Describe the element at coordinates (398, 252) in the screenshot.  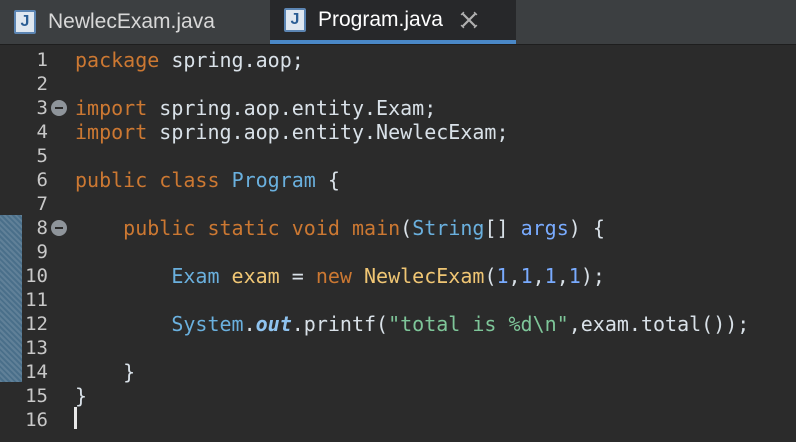
I see `code-line: 9` at that location.